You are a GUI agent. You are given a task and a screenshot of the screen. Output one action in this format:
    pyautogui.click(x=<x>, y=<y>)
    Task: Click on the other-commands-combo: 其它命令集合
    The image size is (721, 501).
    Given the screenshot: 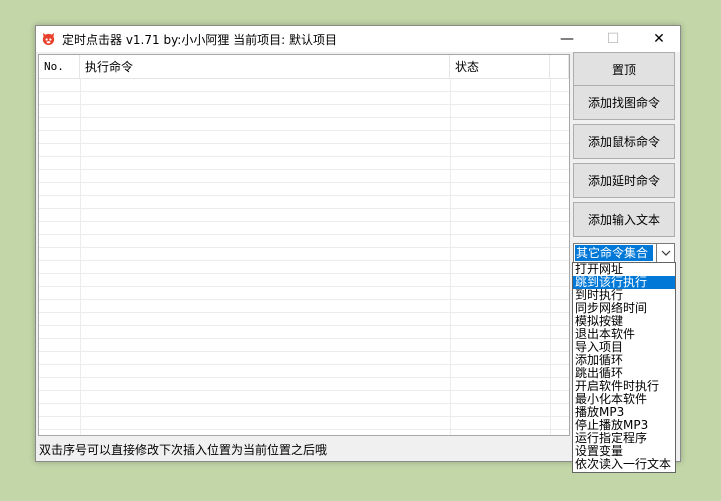 What is the action you would take?
    pyautogui.click(x=624, y=253)
    